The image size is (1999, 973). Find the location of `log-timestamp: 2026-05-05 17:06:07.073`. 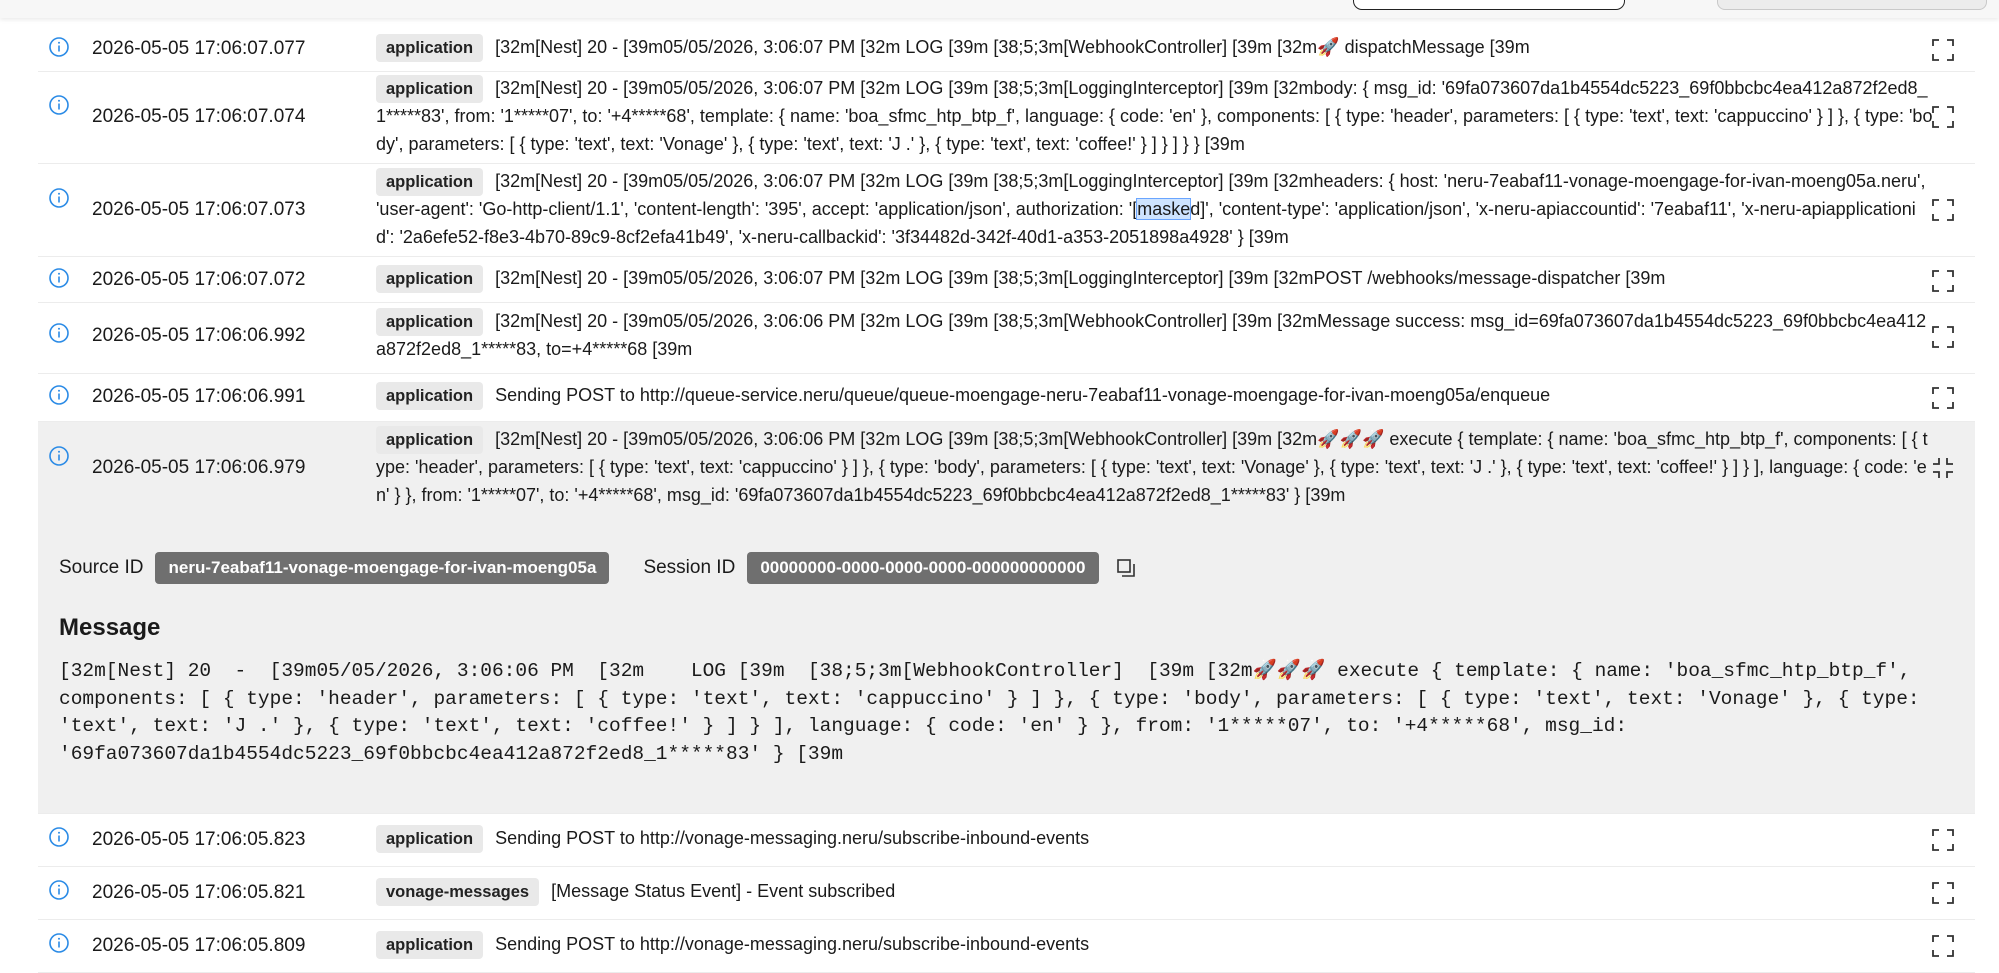

log-timestamp: 2026-05-05 17:06:07.073 is located at coordinates (199, 209).